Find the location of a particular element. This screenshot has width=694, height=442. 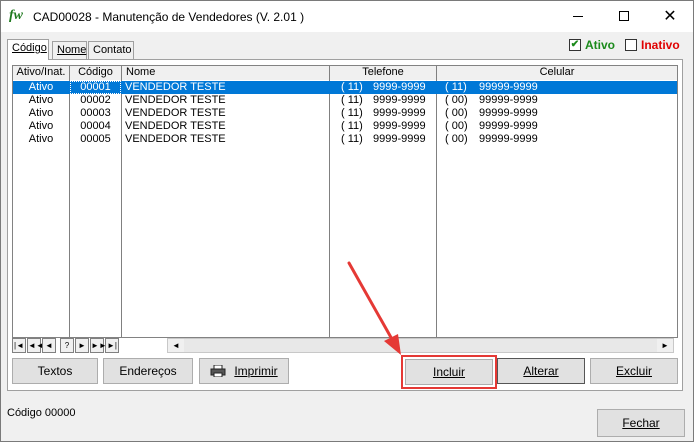

incluir-button: Incluir is located at coordinates (449, 372).